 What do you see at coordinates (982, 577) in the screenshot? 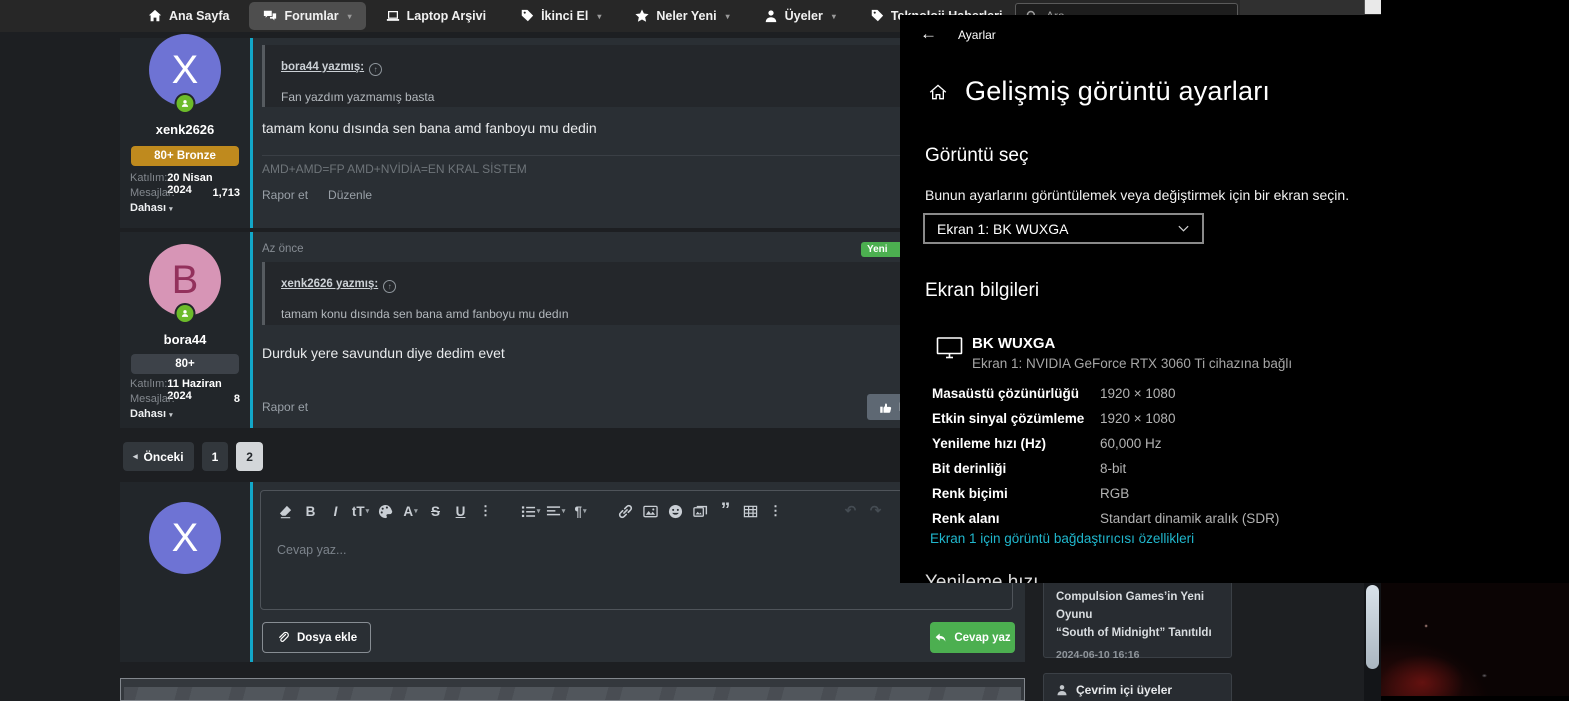
I see `partial-section-heading: Yenileme hızı` at bounding box center [982, 577].